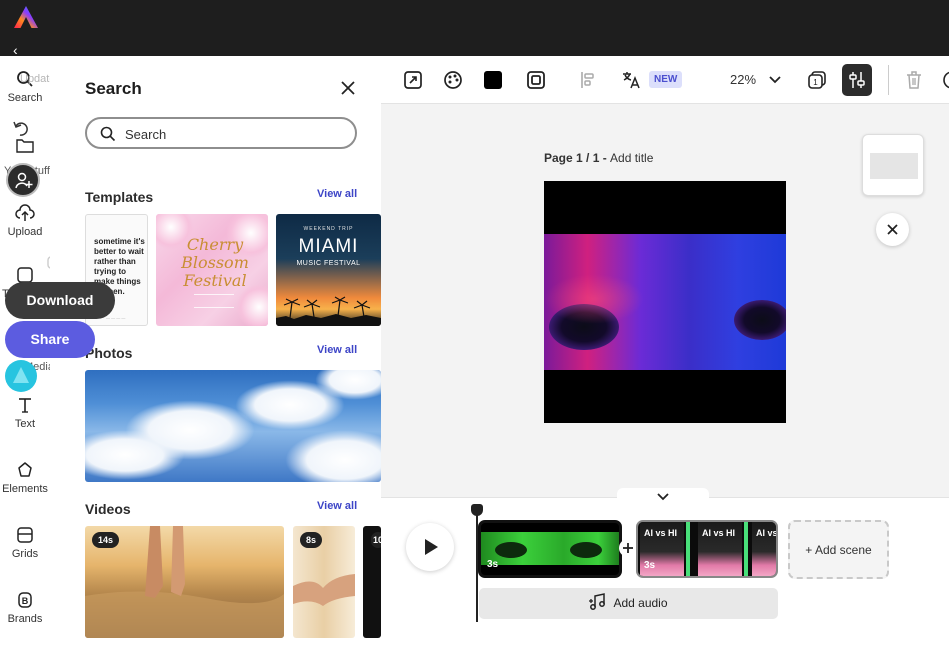  Describe the element at coordinates (25, 212) in the screenshot. I see `cloud-upload-icon` at that location.